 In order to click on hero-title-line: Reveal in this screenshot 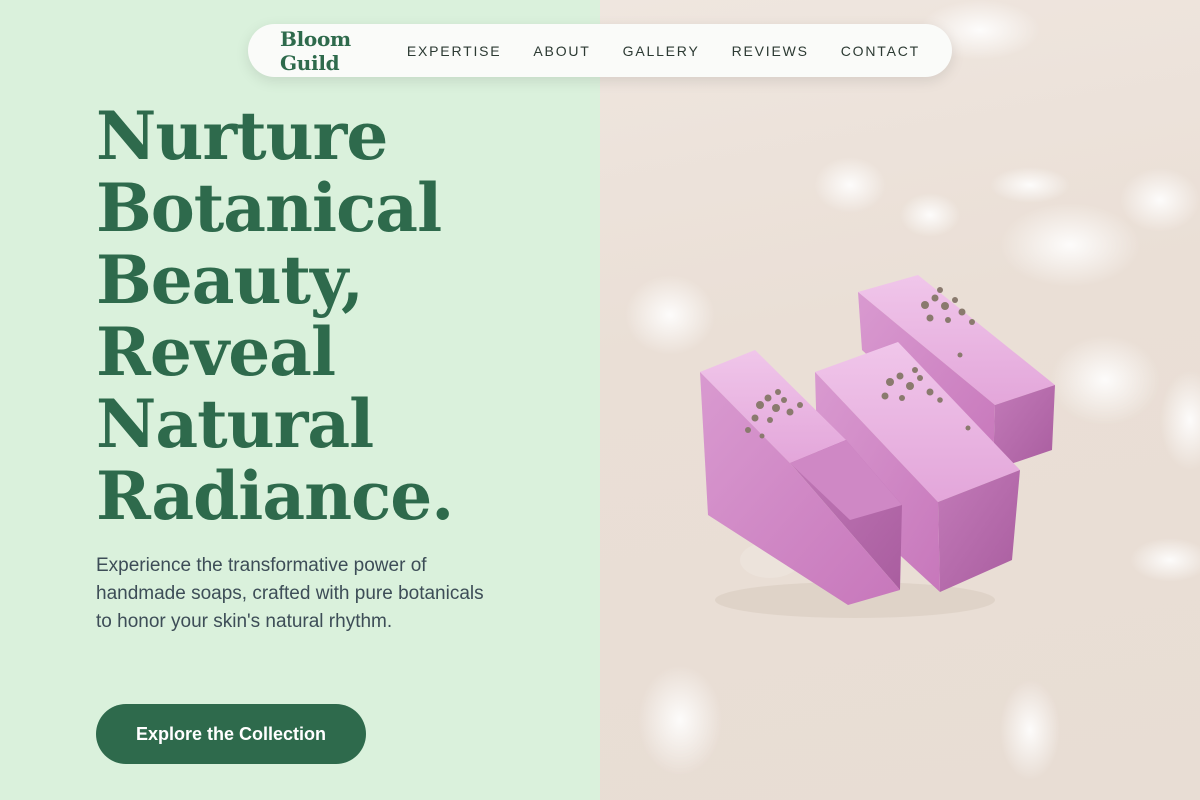, I will do `click(216, 352)`.